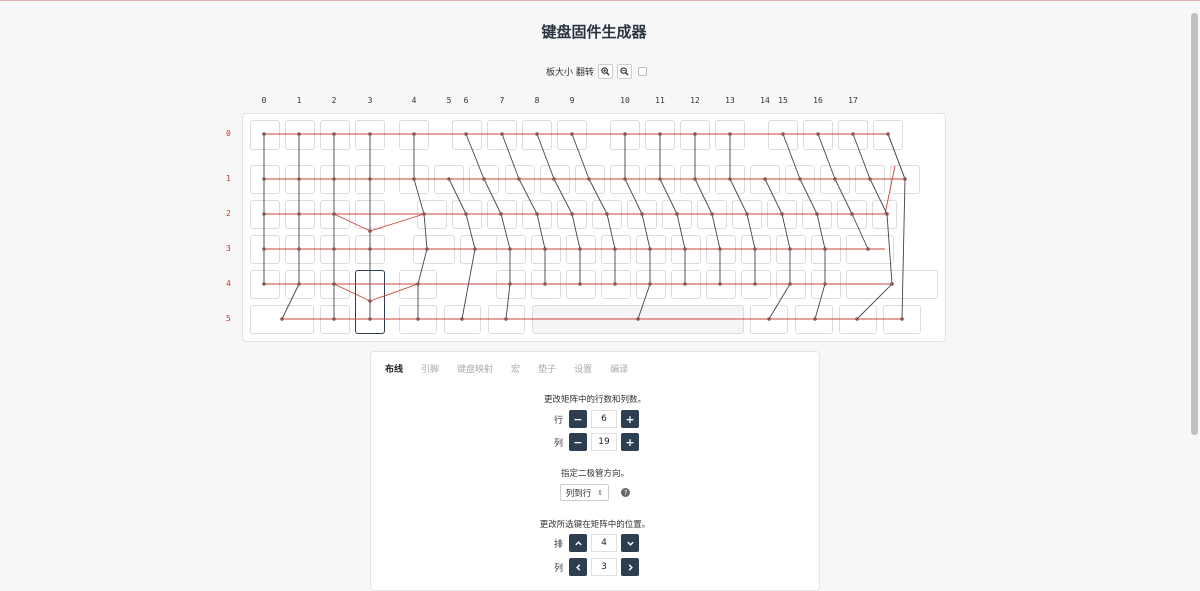 This screenshot has width=1200, height=591. I want to click on cols-decrement-button: −, so click(578, 442).